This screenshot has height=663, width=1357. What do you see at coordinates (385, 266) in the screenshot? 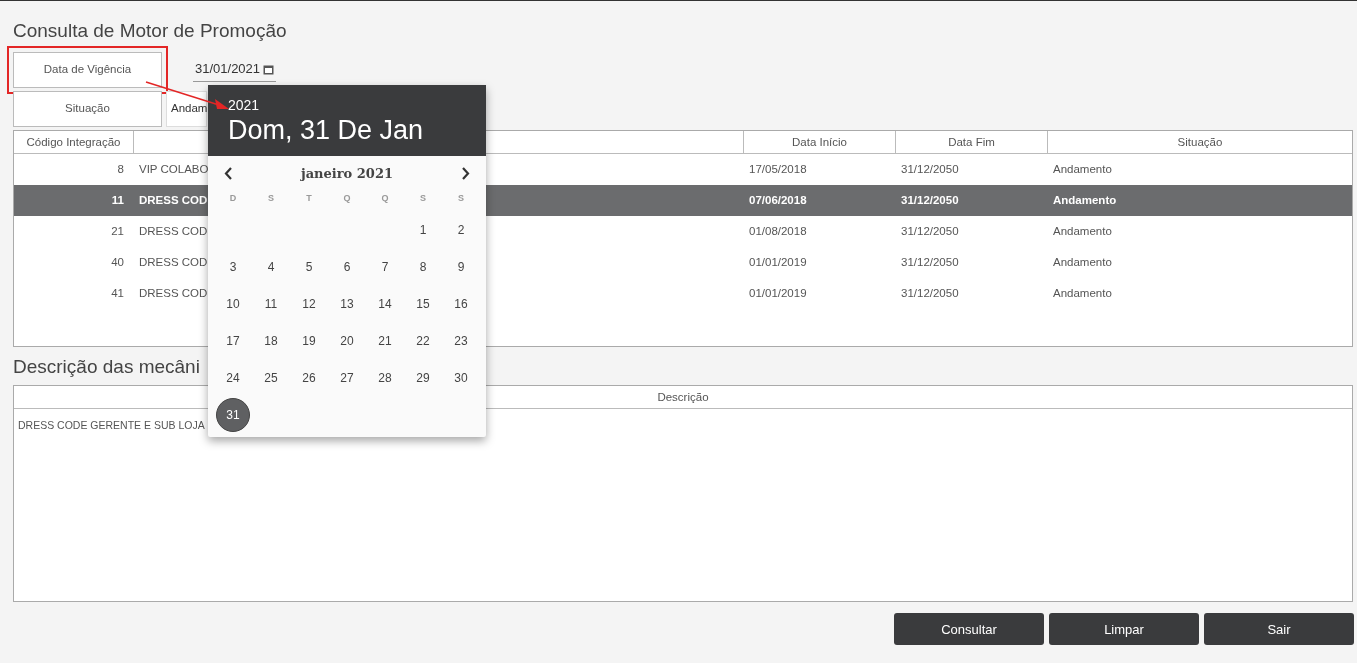
I see `calendar-day: 7` at bounding box center [385, 266].